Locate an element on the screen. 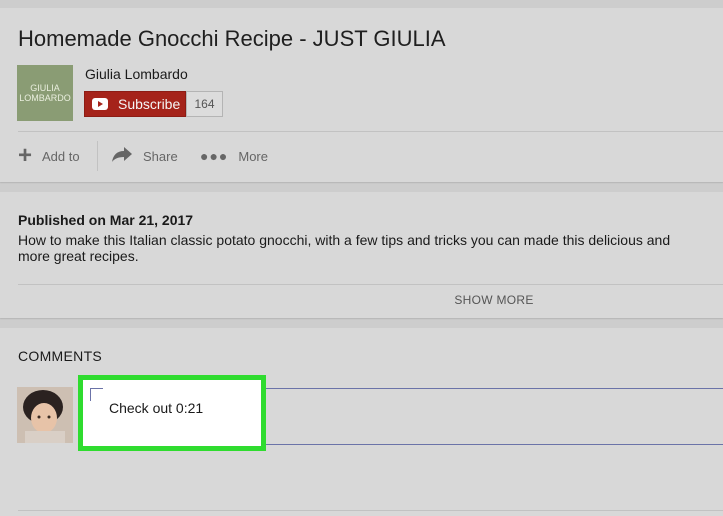 This screenshot has height=516, width=723. share-button: Share is located at coordinates (144, 156).